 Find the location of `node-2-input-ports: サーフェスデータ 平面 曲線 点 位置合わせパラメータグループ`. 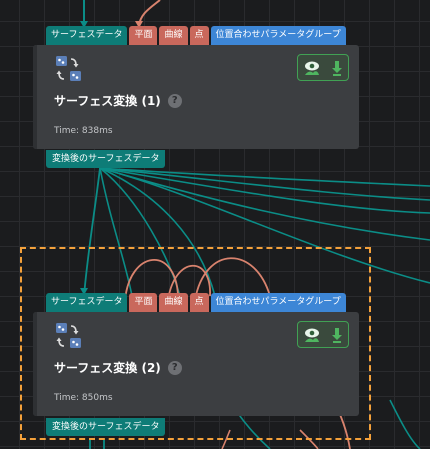

node-2-input-ports: サーフェスデータ 平面 曲線 点 位置合わせパラメータグループ is located at coordinates (196, 302).